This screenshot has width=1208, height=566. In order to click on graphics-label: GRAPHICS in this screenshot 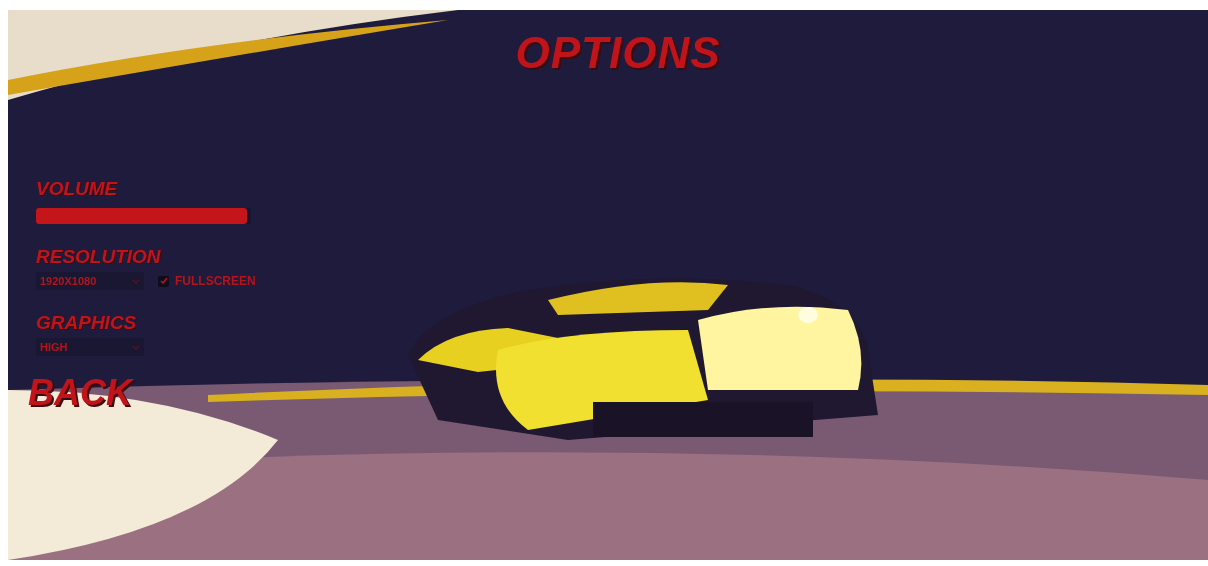, I will do `click(87, 323)`.